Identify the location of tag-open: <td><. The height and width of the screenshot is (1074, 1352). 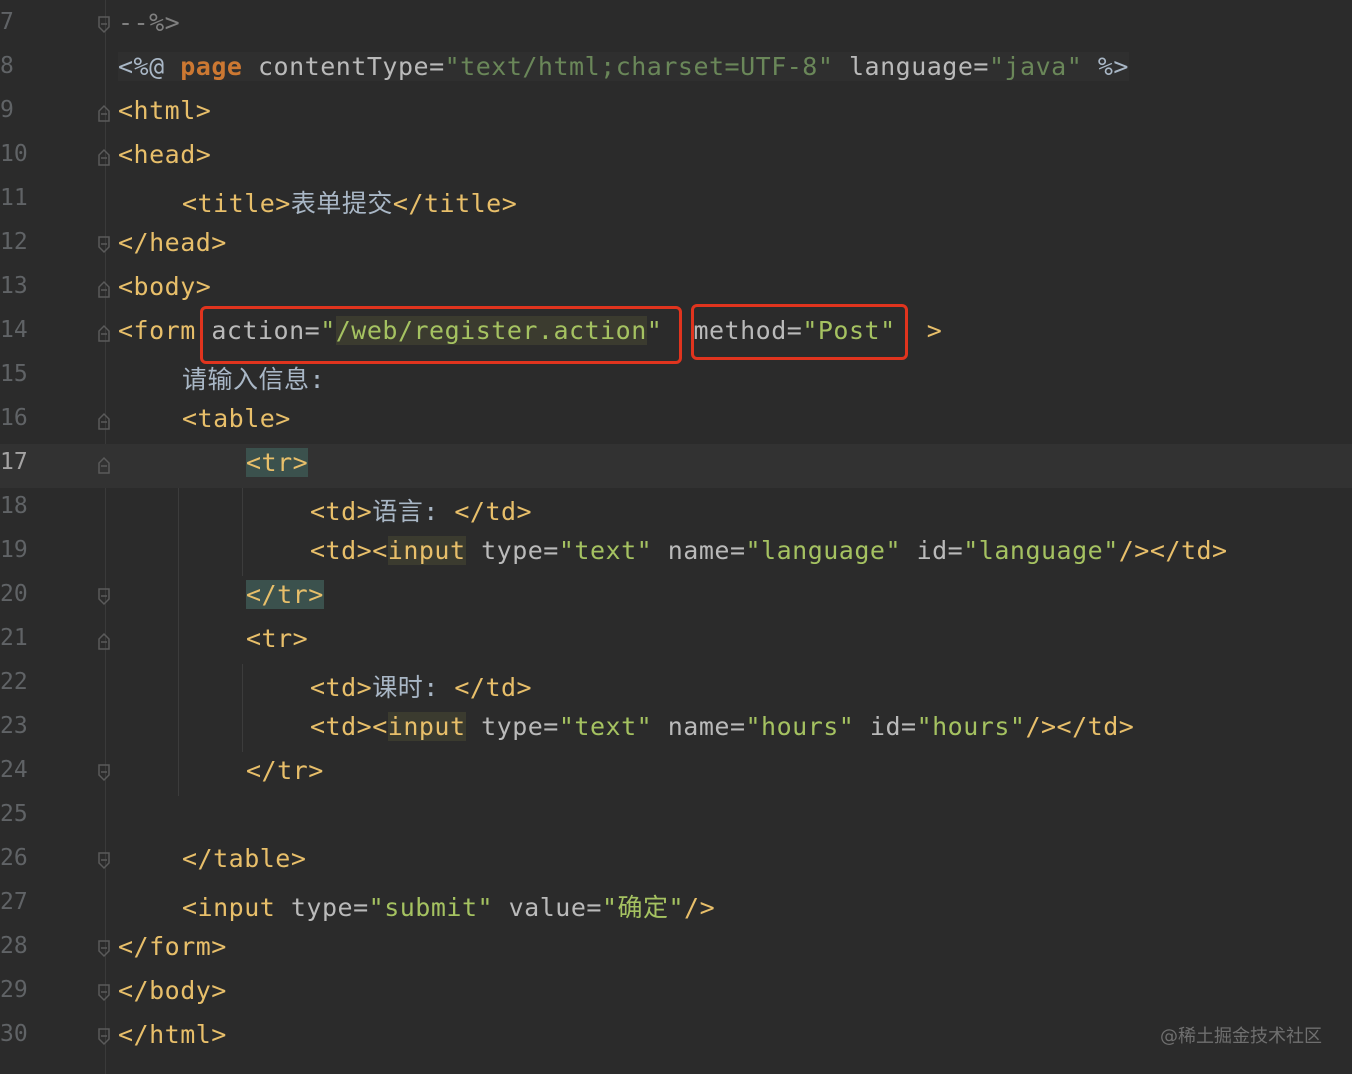
(349, 550).